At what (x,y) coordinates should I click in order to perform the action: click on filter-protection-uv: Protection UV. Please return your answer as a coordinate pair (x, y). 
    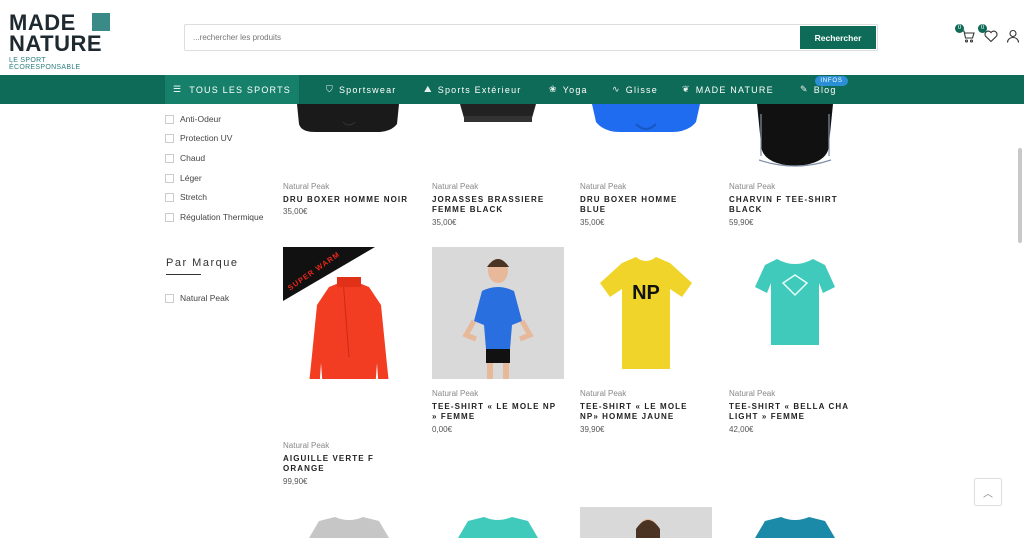
    Looking at the image, I should click on (198, 138).